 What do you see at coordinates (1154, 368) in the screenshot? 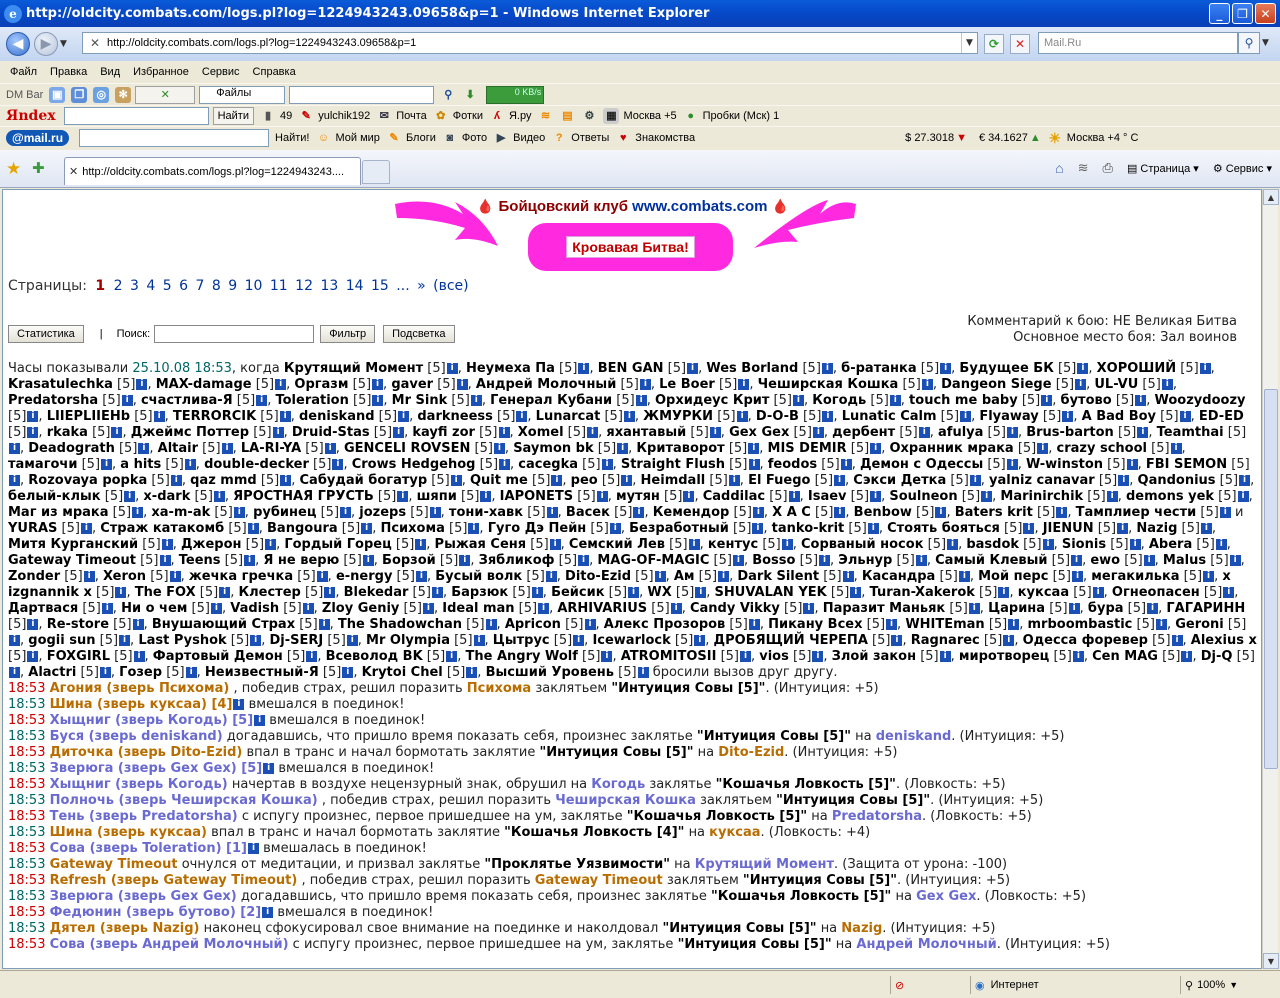
I see `participant: ХОРОШИЙ [5] i` at bounding box center [1154, 368].